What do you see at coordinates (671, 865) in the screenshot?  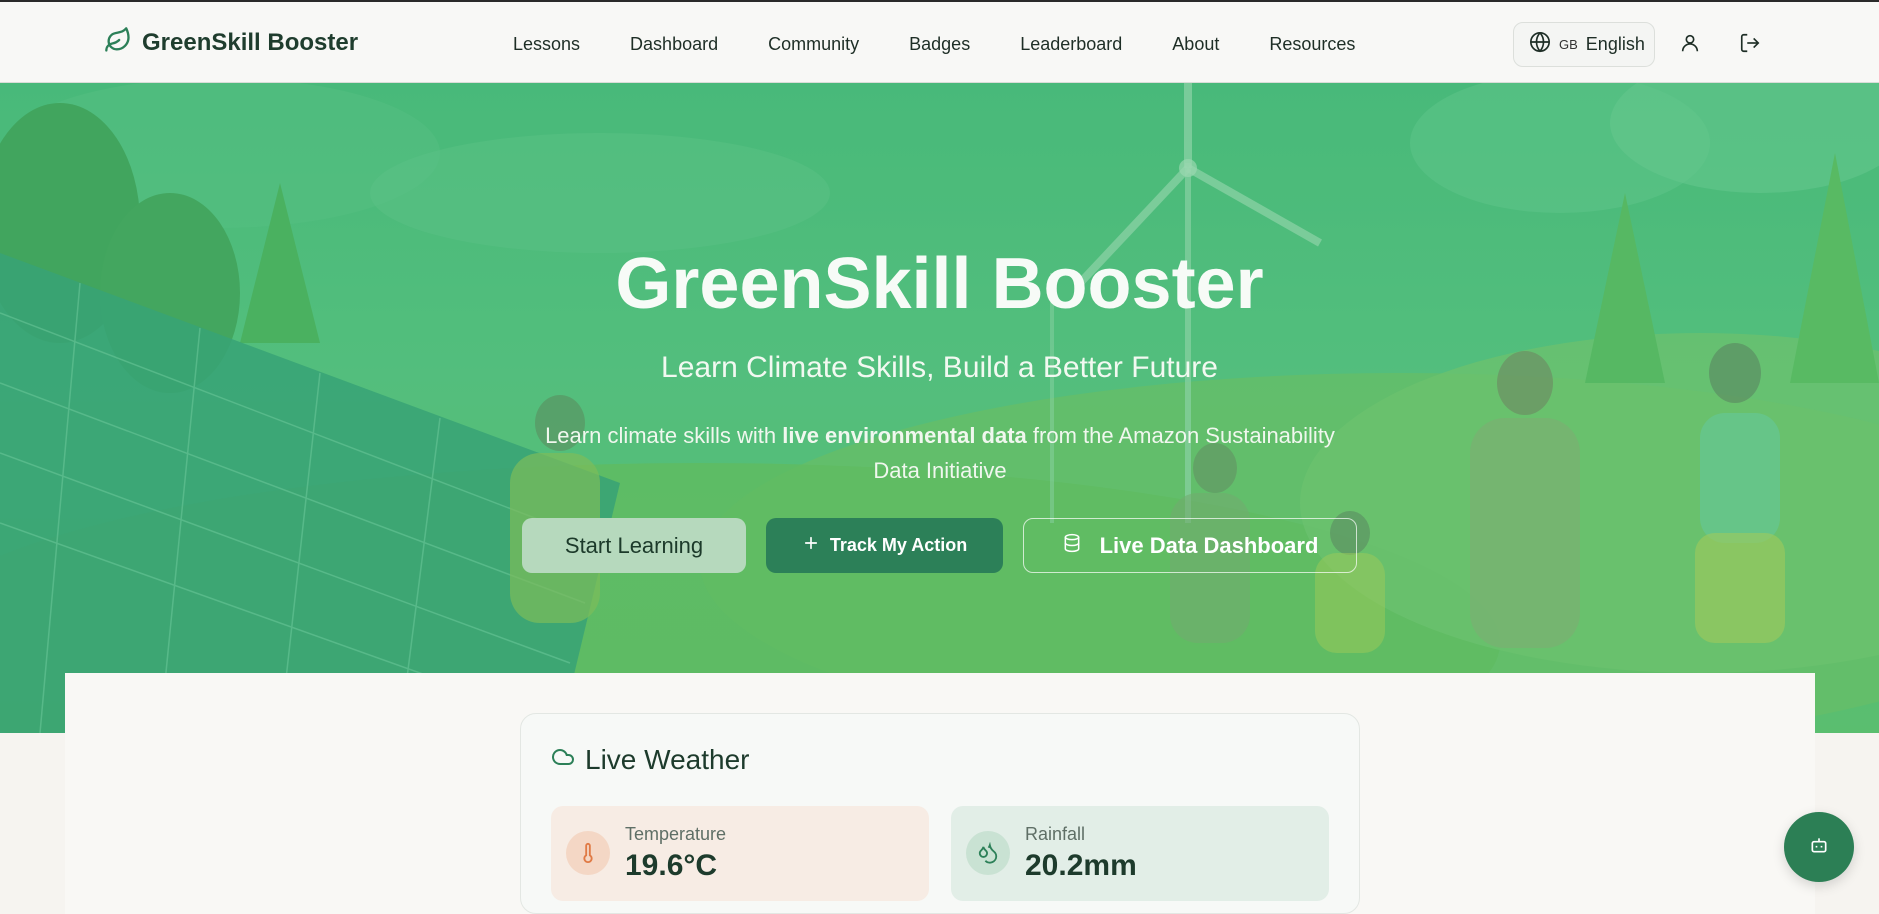 I see `temperature-value: 19.6°C` at bounding box center [671, 865].